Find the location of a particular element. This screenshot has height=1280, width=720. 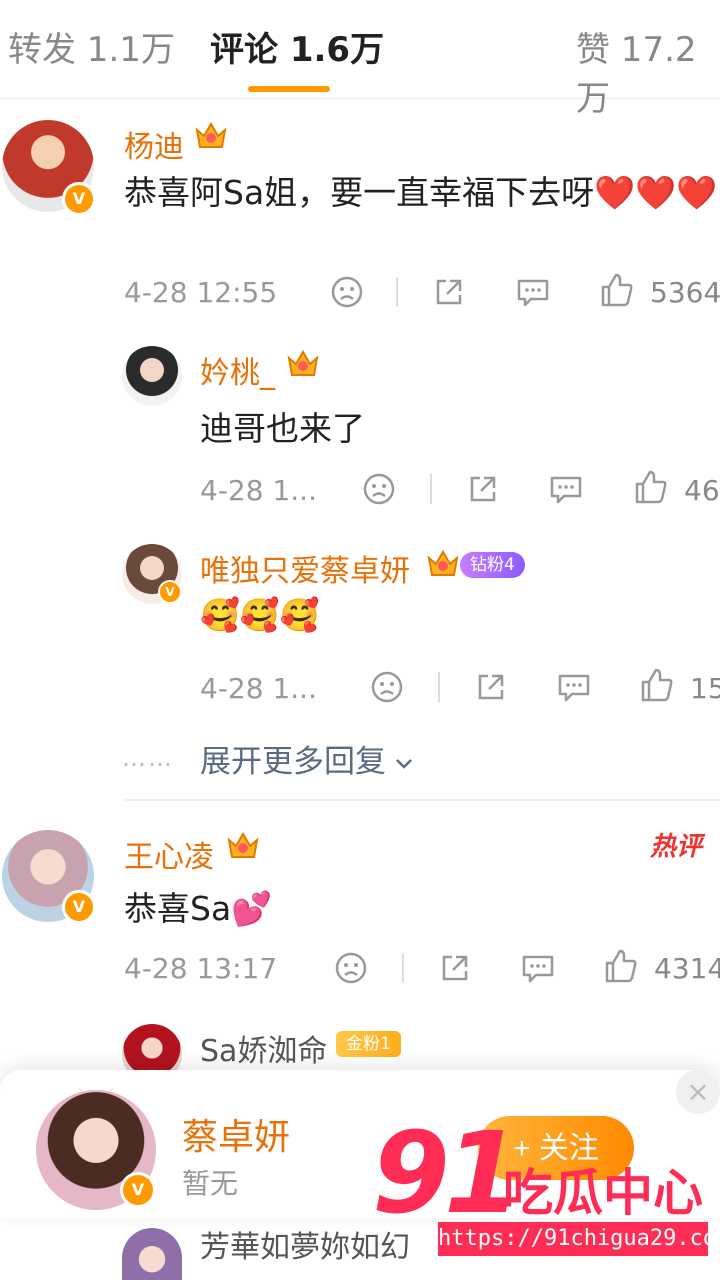

watermark-logo-number: 91 is located at coordinates (447, 1174).